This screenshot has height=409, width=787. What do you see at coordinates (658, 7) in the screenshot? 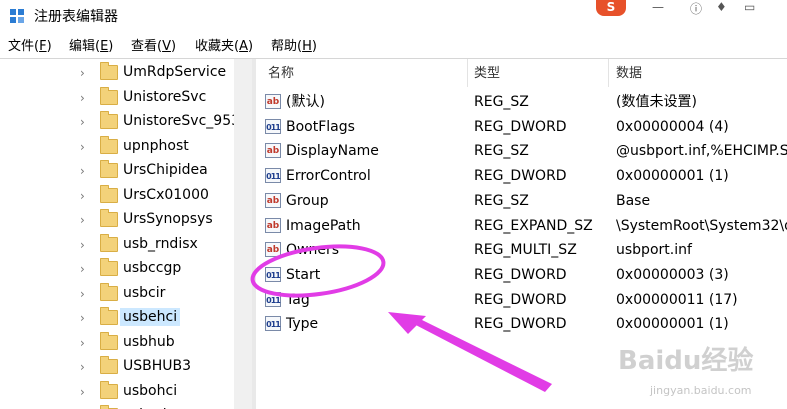
I see `minimize-button: —` at bounding box center [658, 7].